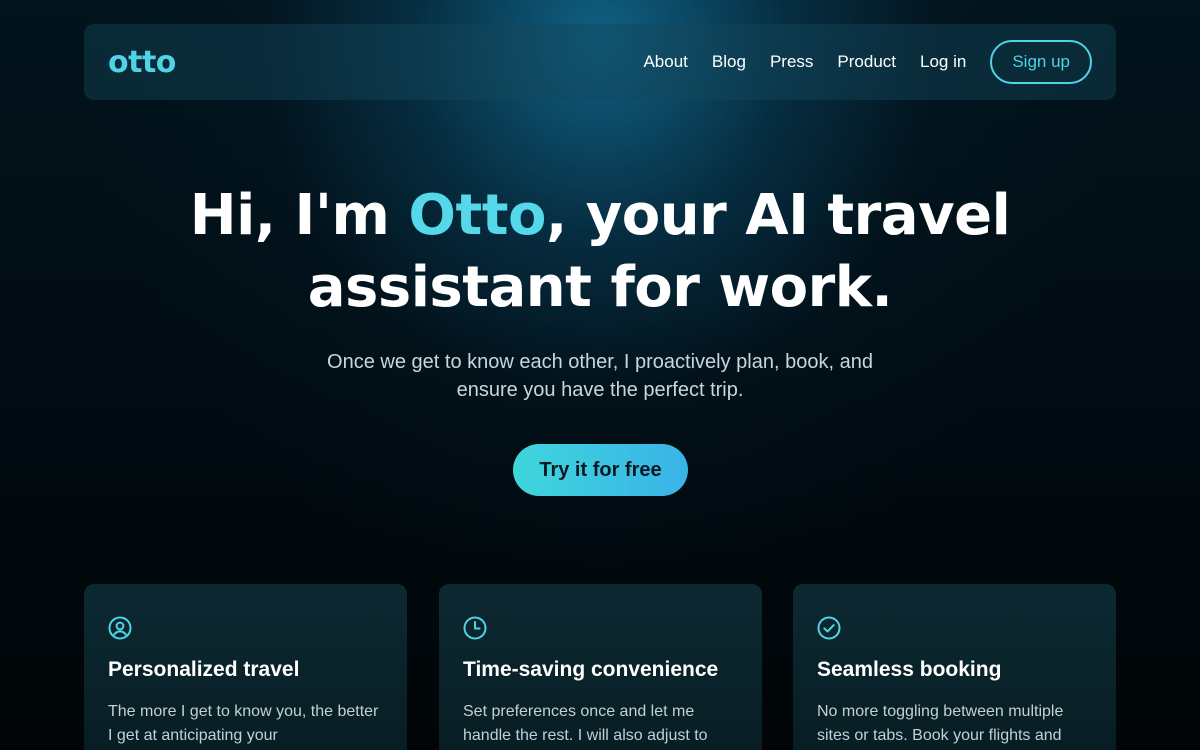 This screenshot has width=1200, height=750. Describe the element at coordinates (829, 628) in the screenshot. I see `check-circle-icon` at that location.